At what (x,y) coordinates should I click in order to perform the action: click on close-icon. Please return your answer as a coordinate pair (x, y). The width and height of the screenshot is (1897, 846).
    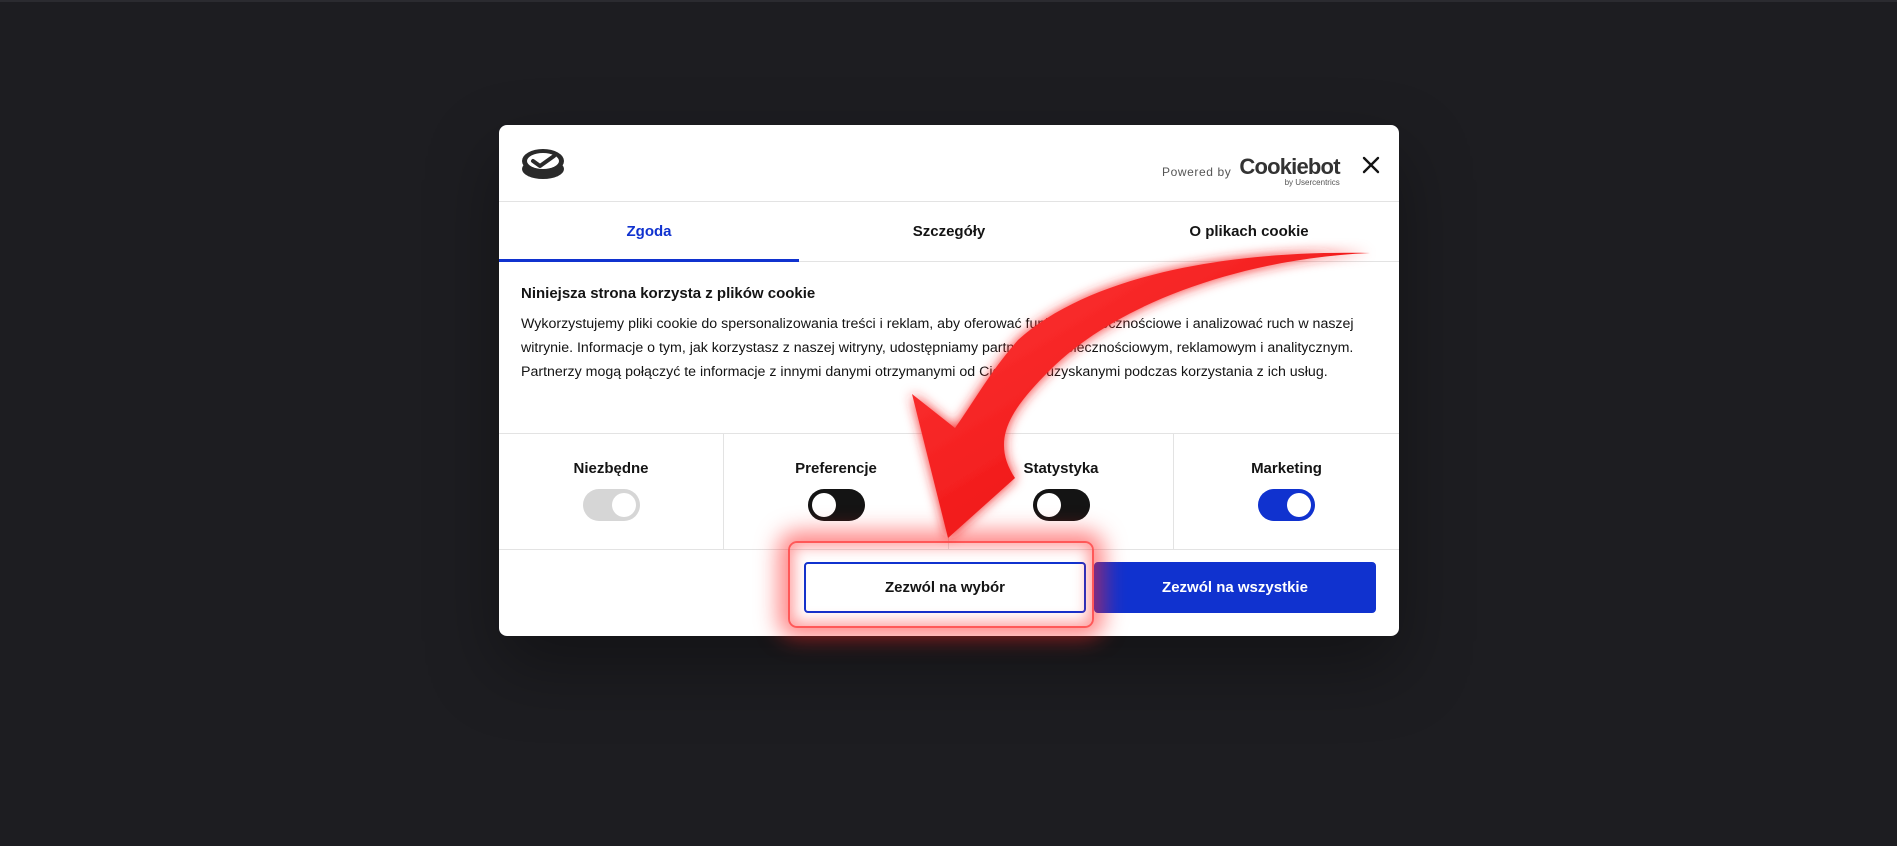
    Looking at the image, I should click on (1371, 165).